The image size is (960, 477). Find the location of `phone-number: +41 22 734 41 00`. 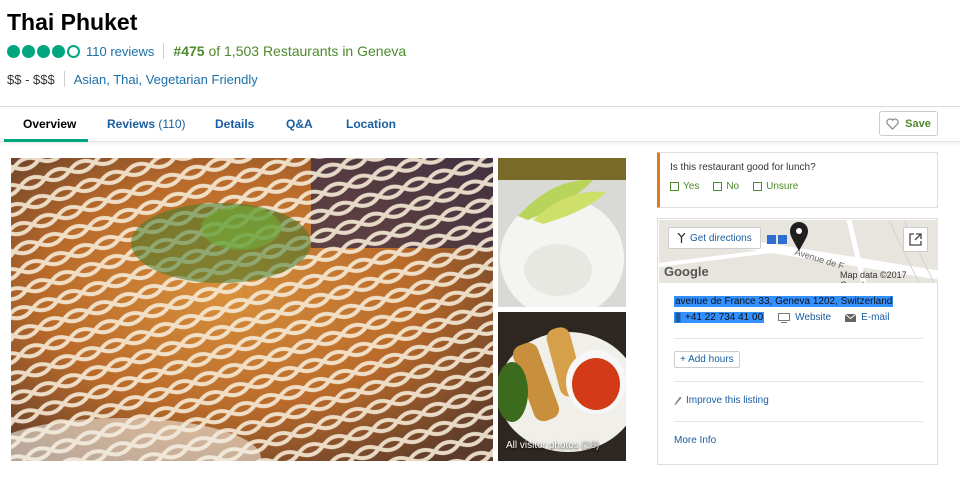

phone-number: +41 22 734 41 00 is located at coordinates (719, 317).